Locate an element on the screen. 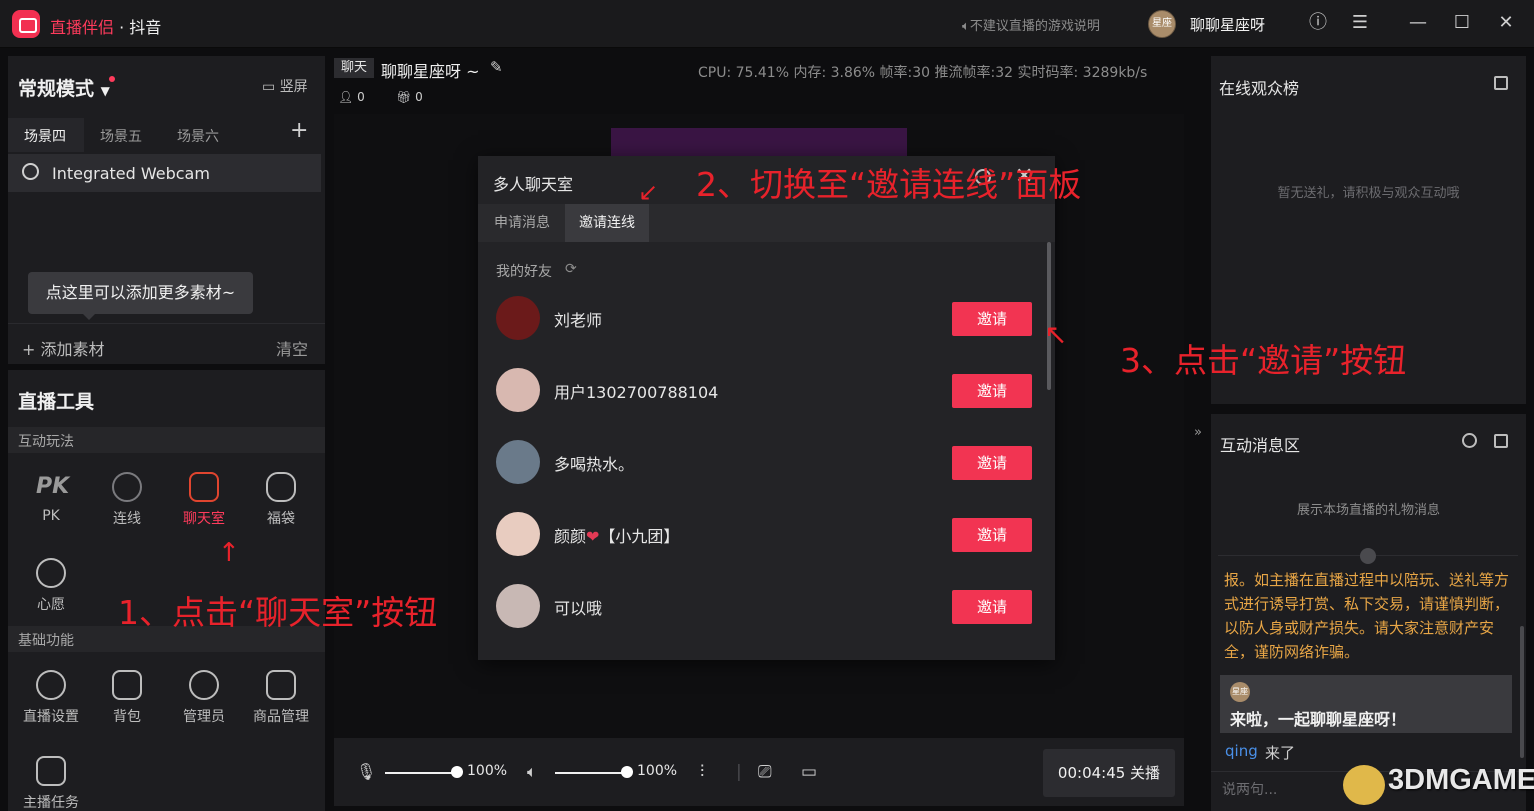  settings-icon is located at coordinates (51, 685).